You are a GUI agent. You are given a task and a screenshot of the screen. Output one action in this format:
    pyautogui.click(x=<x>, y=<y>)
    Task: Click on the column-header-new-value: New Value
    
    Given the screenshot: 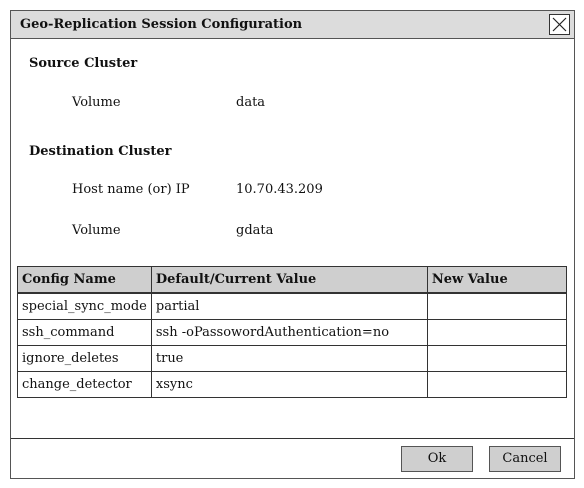 What is the action you would take?
    pyautogui.click(x=497, y=280)
    